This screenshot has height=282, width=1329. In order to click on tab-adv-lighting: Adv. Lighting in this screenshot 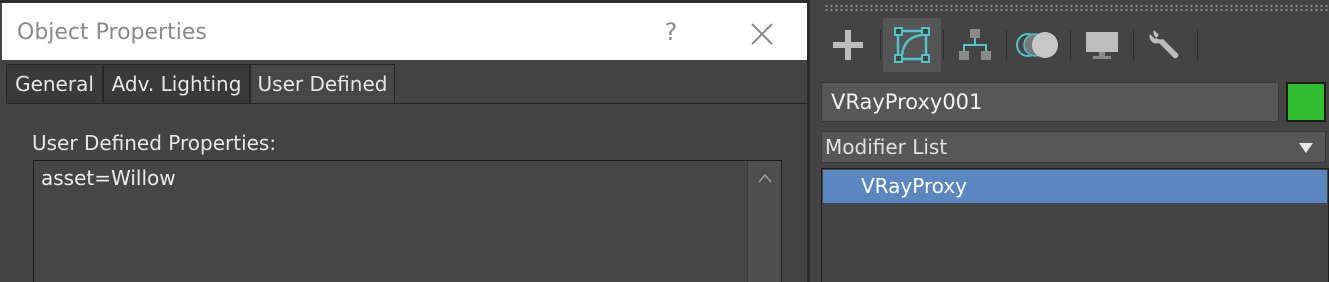, I will do `click(176, 84)`.